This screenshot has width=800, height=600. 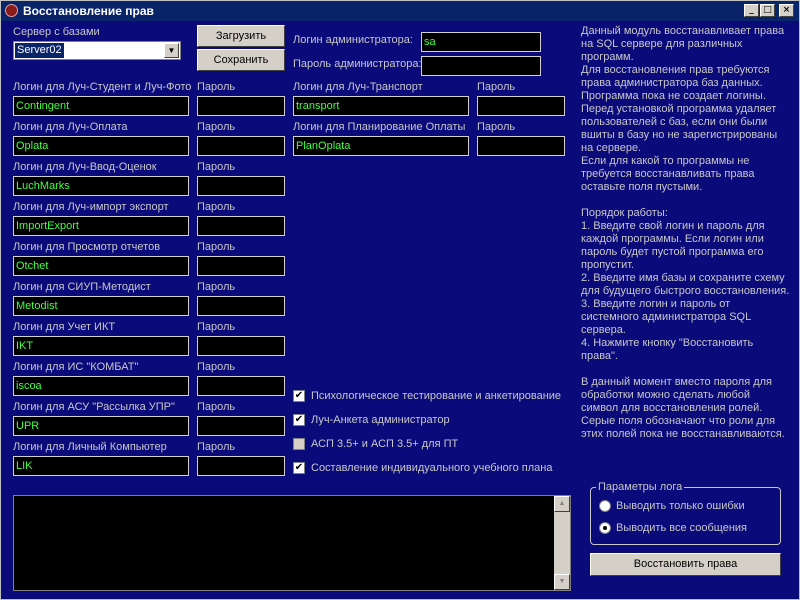 I want to click on close-button: ×, so click(x=786, y=10).